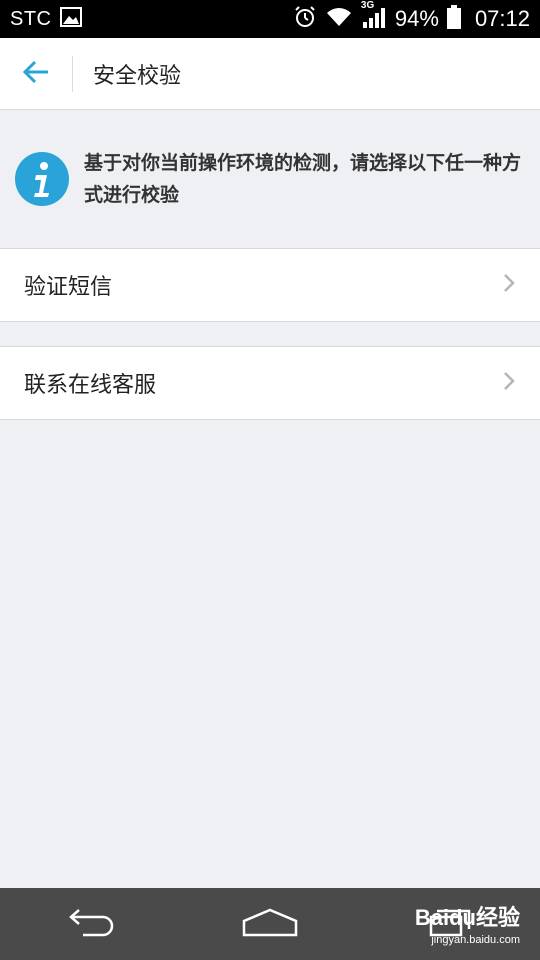 The image size is (540, 960). I want to click on baidu-watermark: Baidu经验 jingyan.baidu.com, so click(467, 923).